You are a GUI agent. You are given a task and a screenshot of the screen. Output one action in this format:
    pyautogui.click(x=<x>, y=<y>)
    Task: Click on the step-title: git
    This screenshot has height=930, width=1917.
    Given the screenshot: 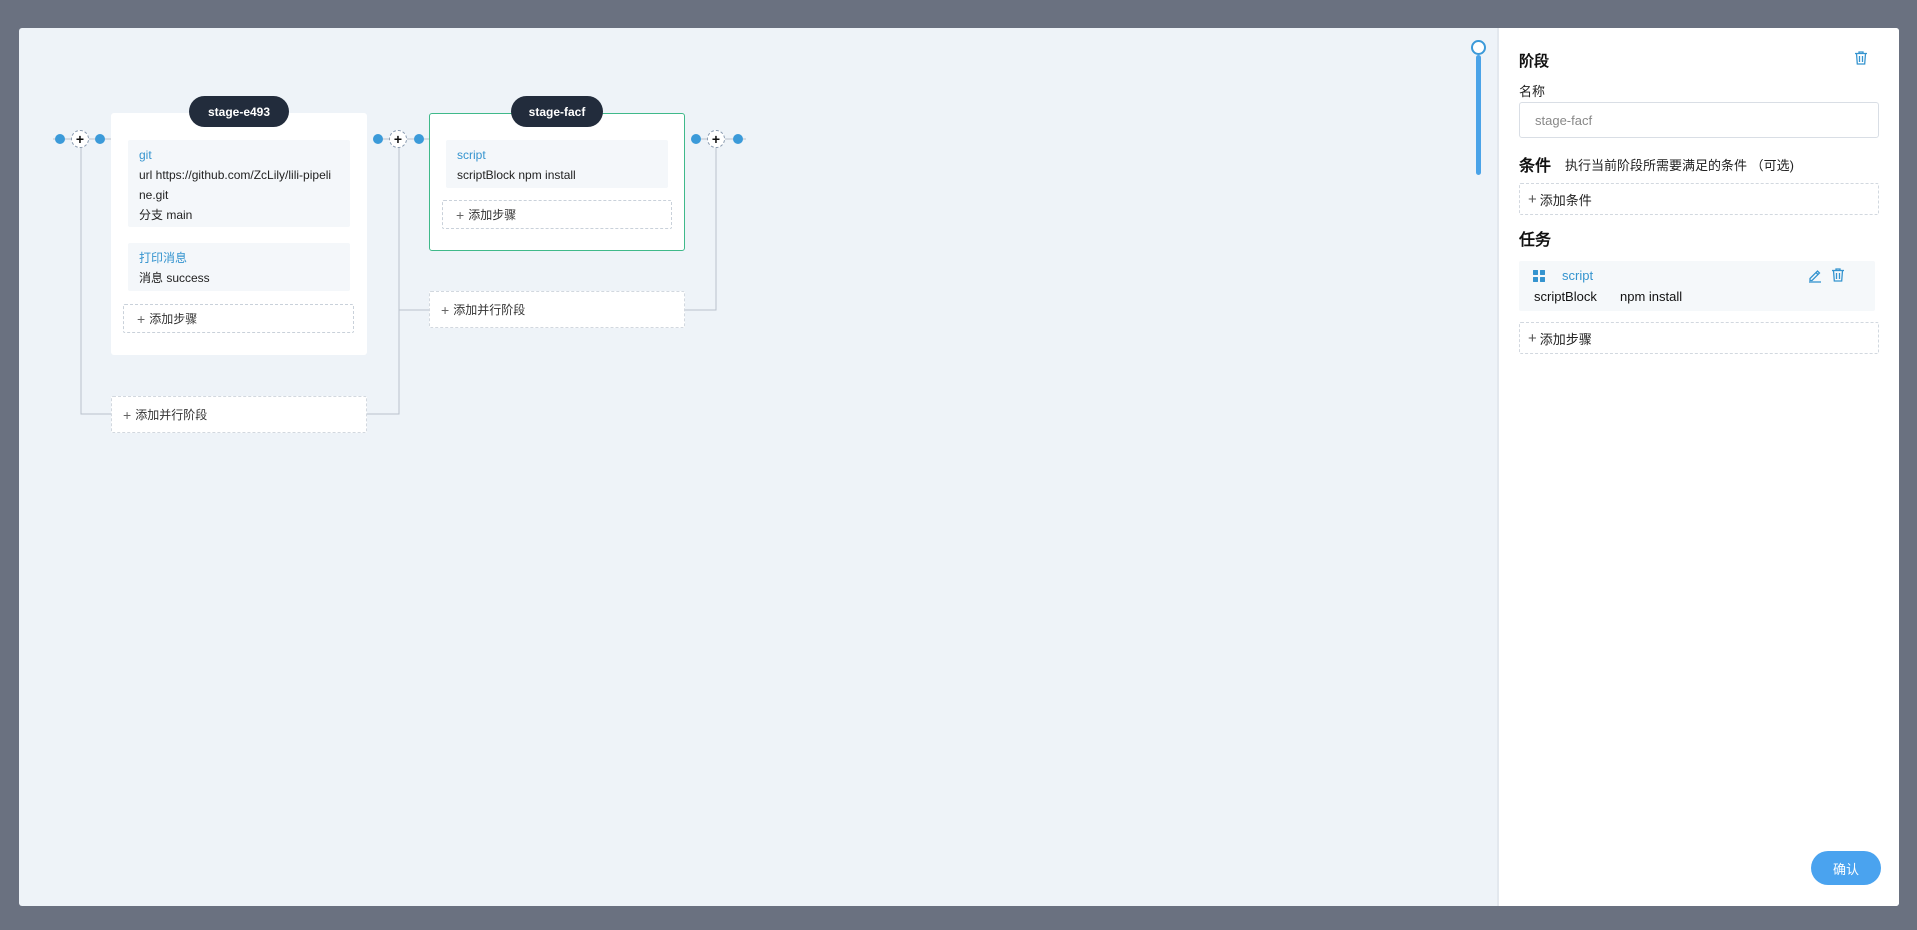 What is the action you would take?
    pyautogui.click(x=145, y=155)
    